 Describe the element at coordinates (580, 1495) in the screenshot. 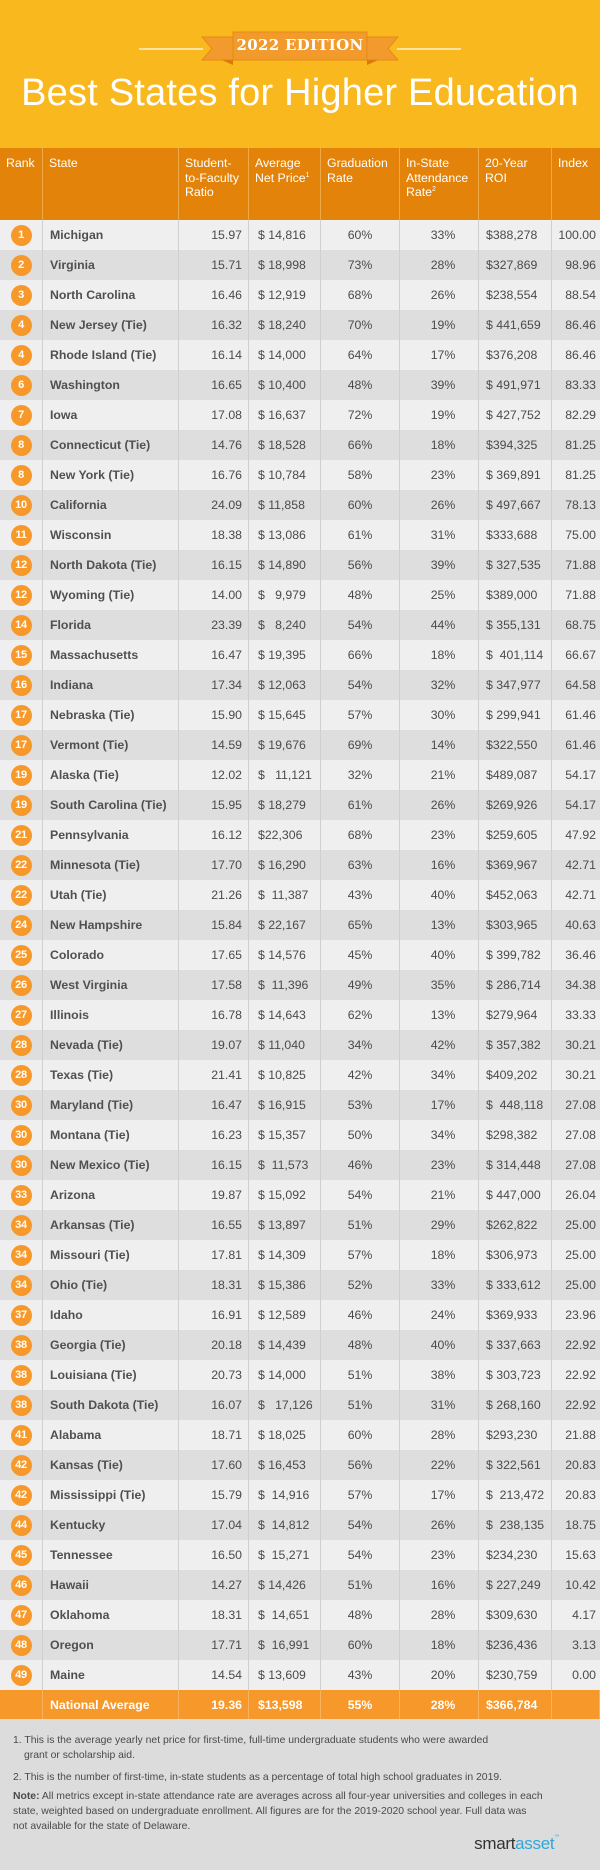

I see `index-cell: 20.83` at that location.